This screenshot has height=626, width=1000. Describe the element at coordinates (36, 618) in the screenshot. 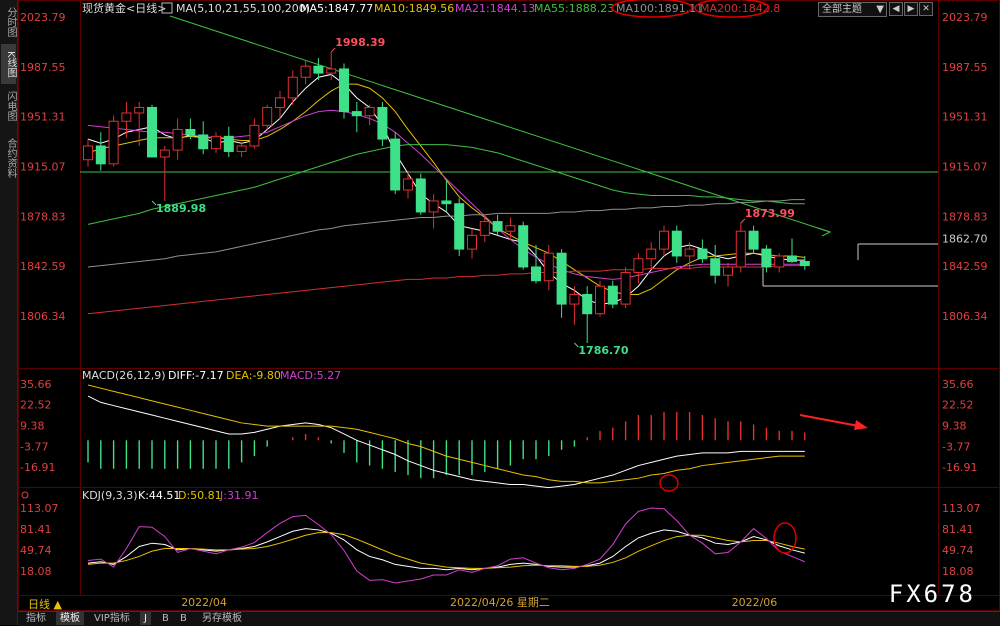

I see `tab-indicator: 指标` at that location.